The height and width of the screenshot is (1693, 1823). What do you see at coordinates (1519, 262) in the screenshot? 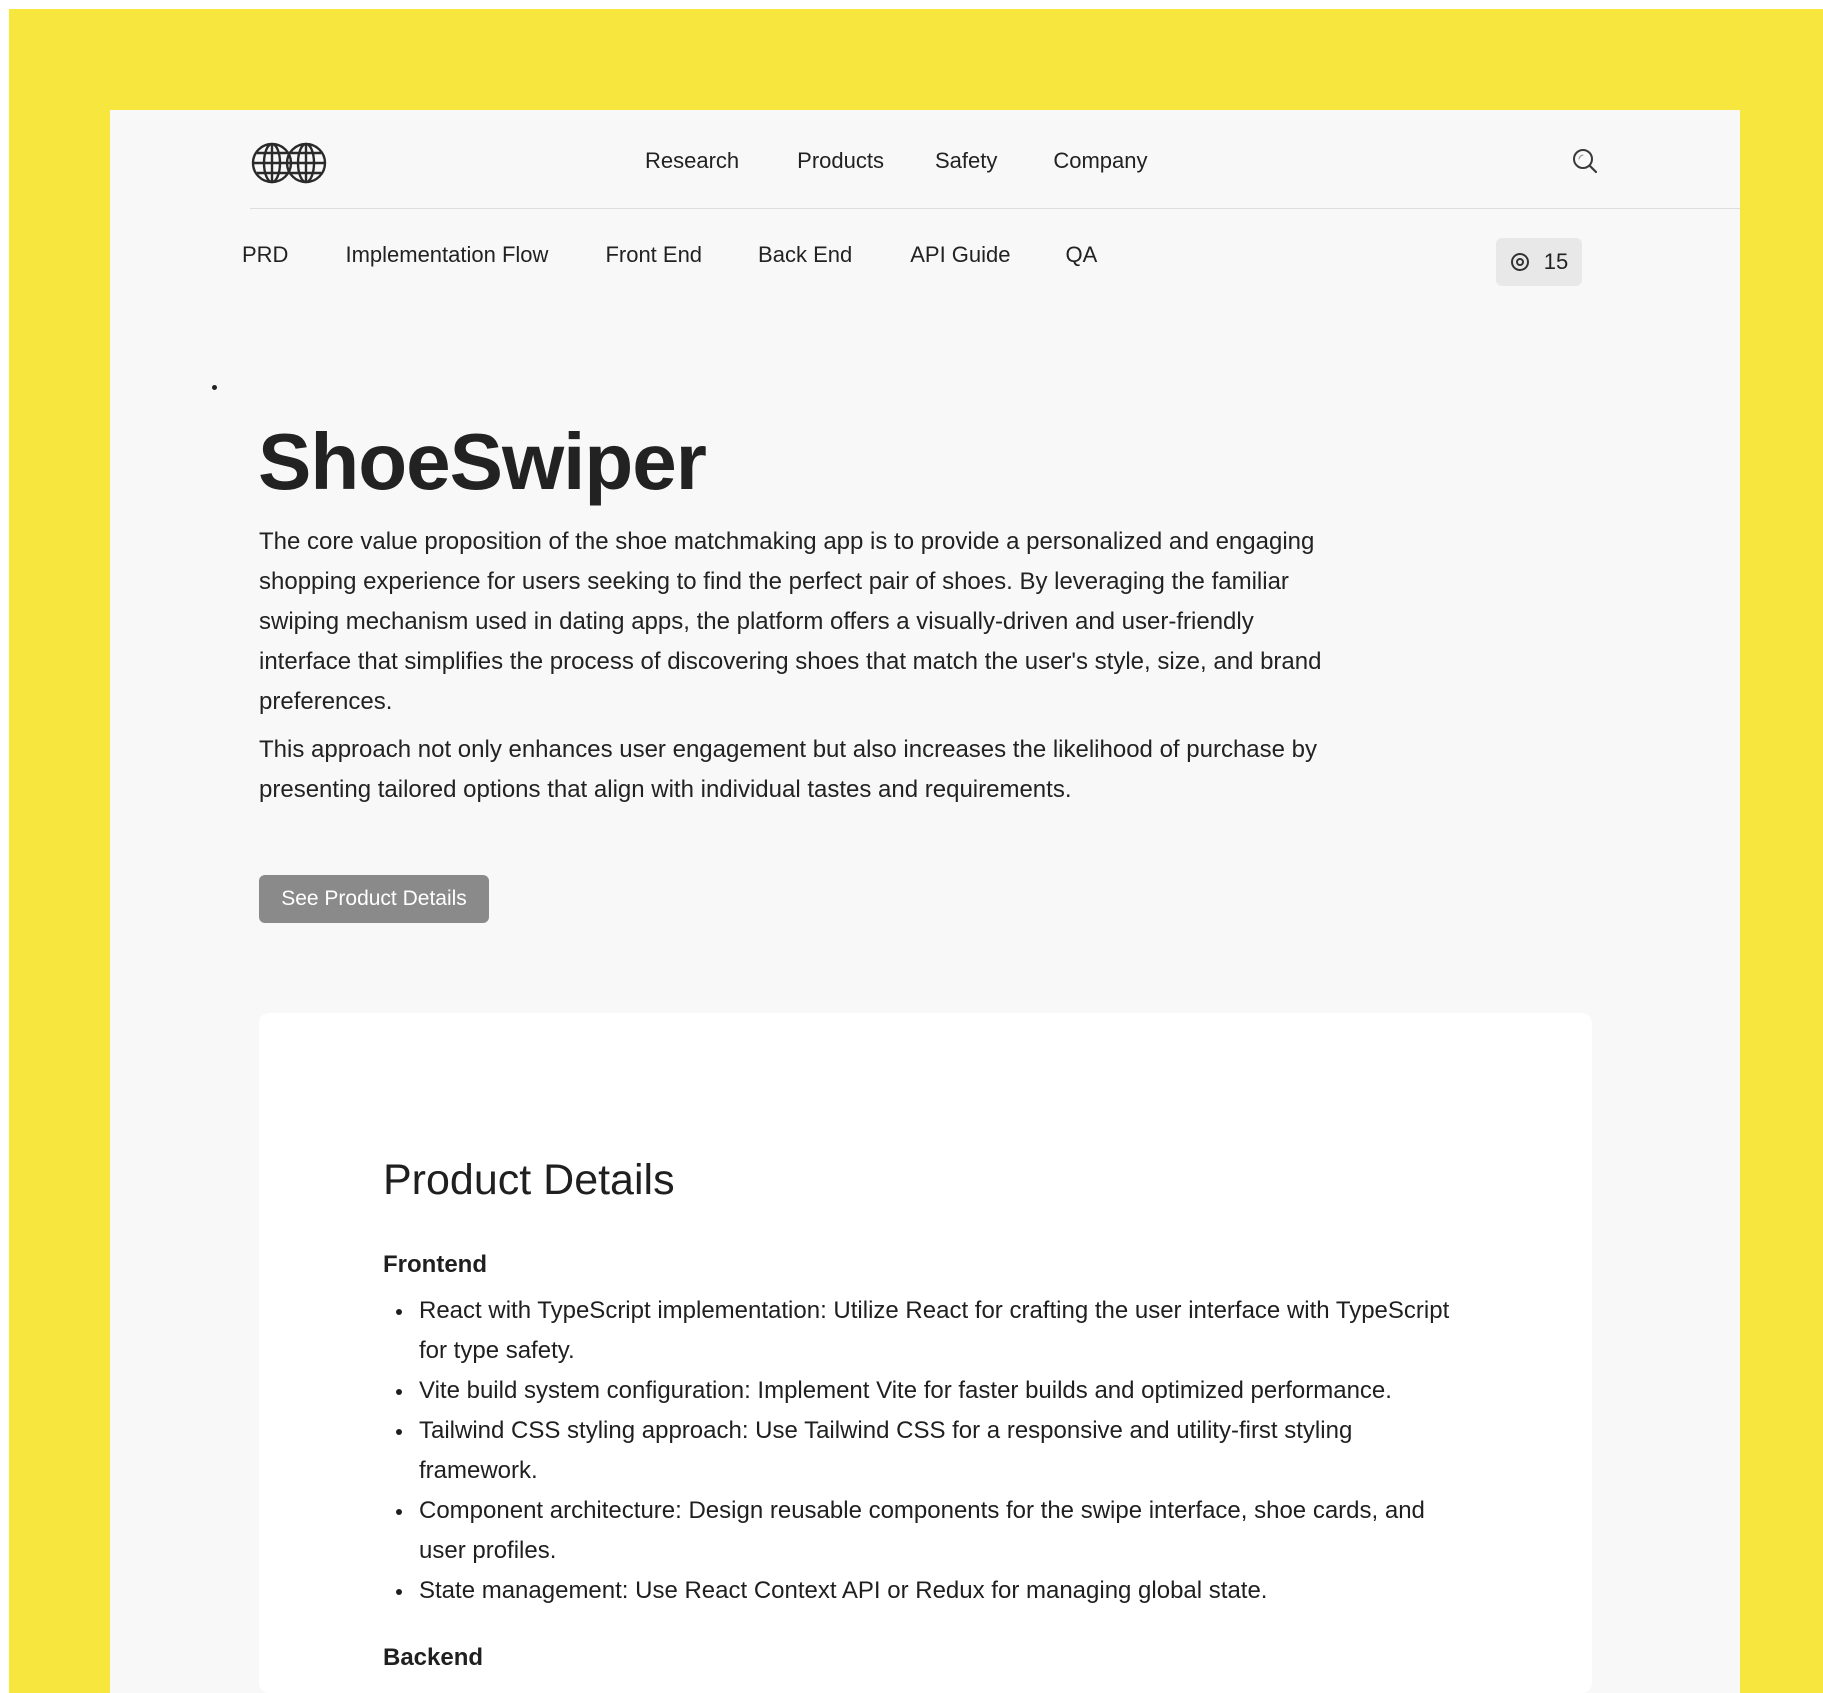
I see `target-icon` at bounding box center [1519, 262].